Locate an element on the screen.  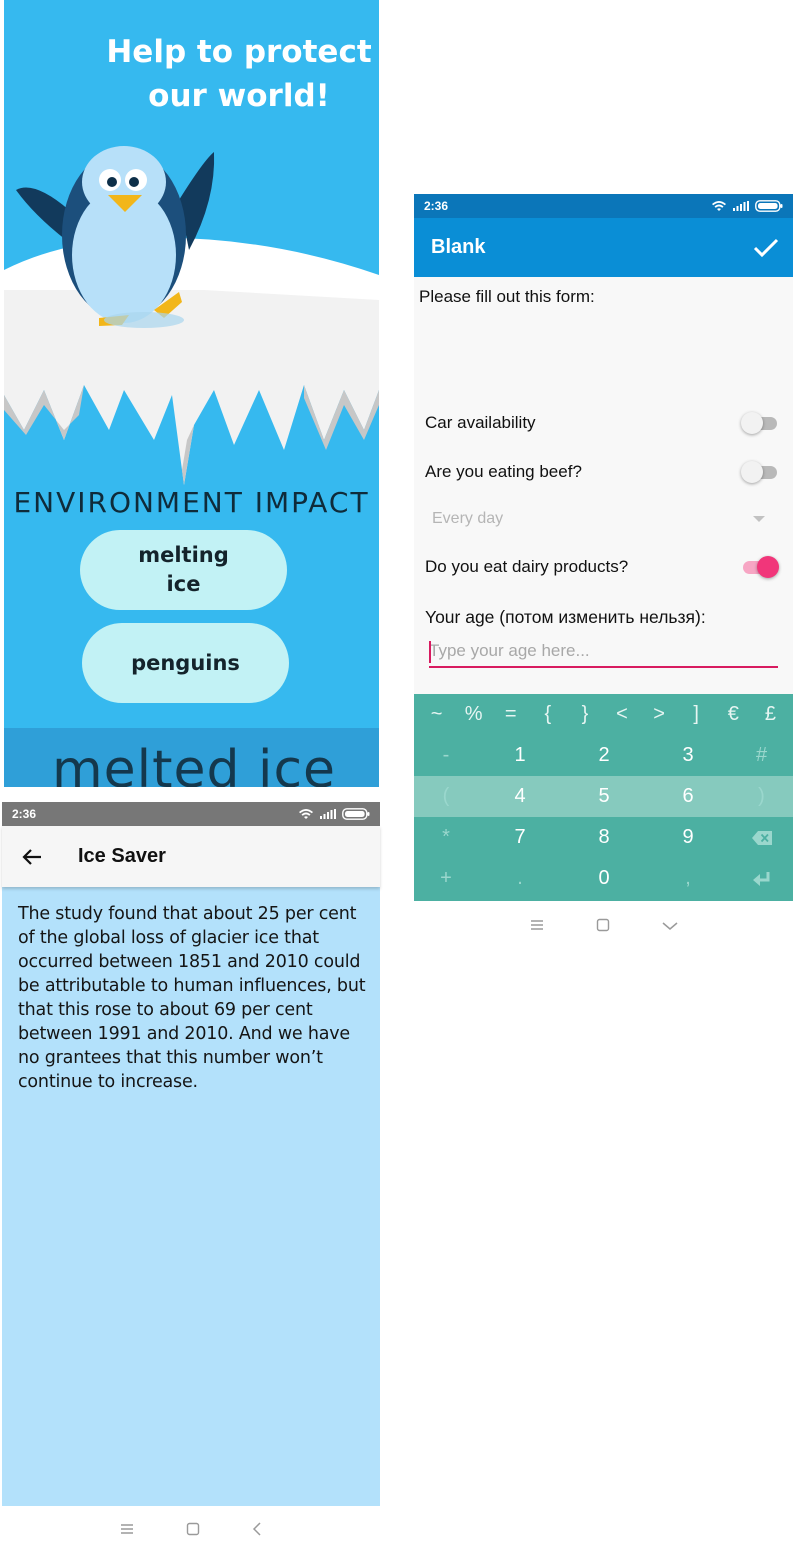
form-toolbar: Blank is located at coordinates (603, 247).